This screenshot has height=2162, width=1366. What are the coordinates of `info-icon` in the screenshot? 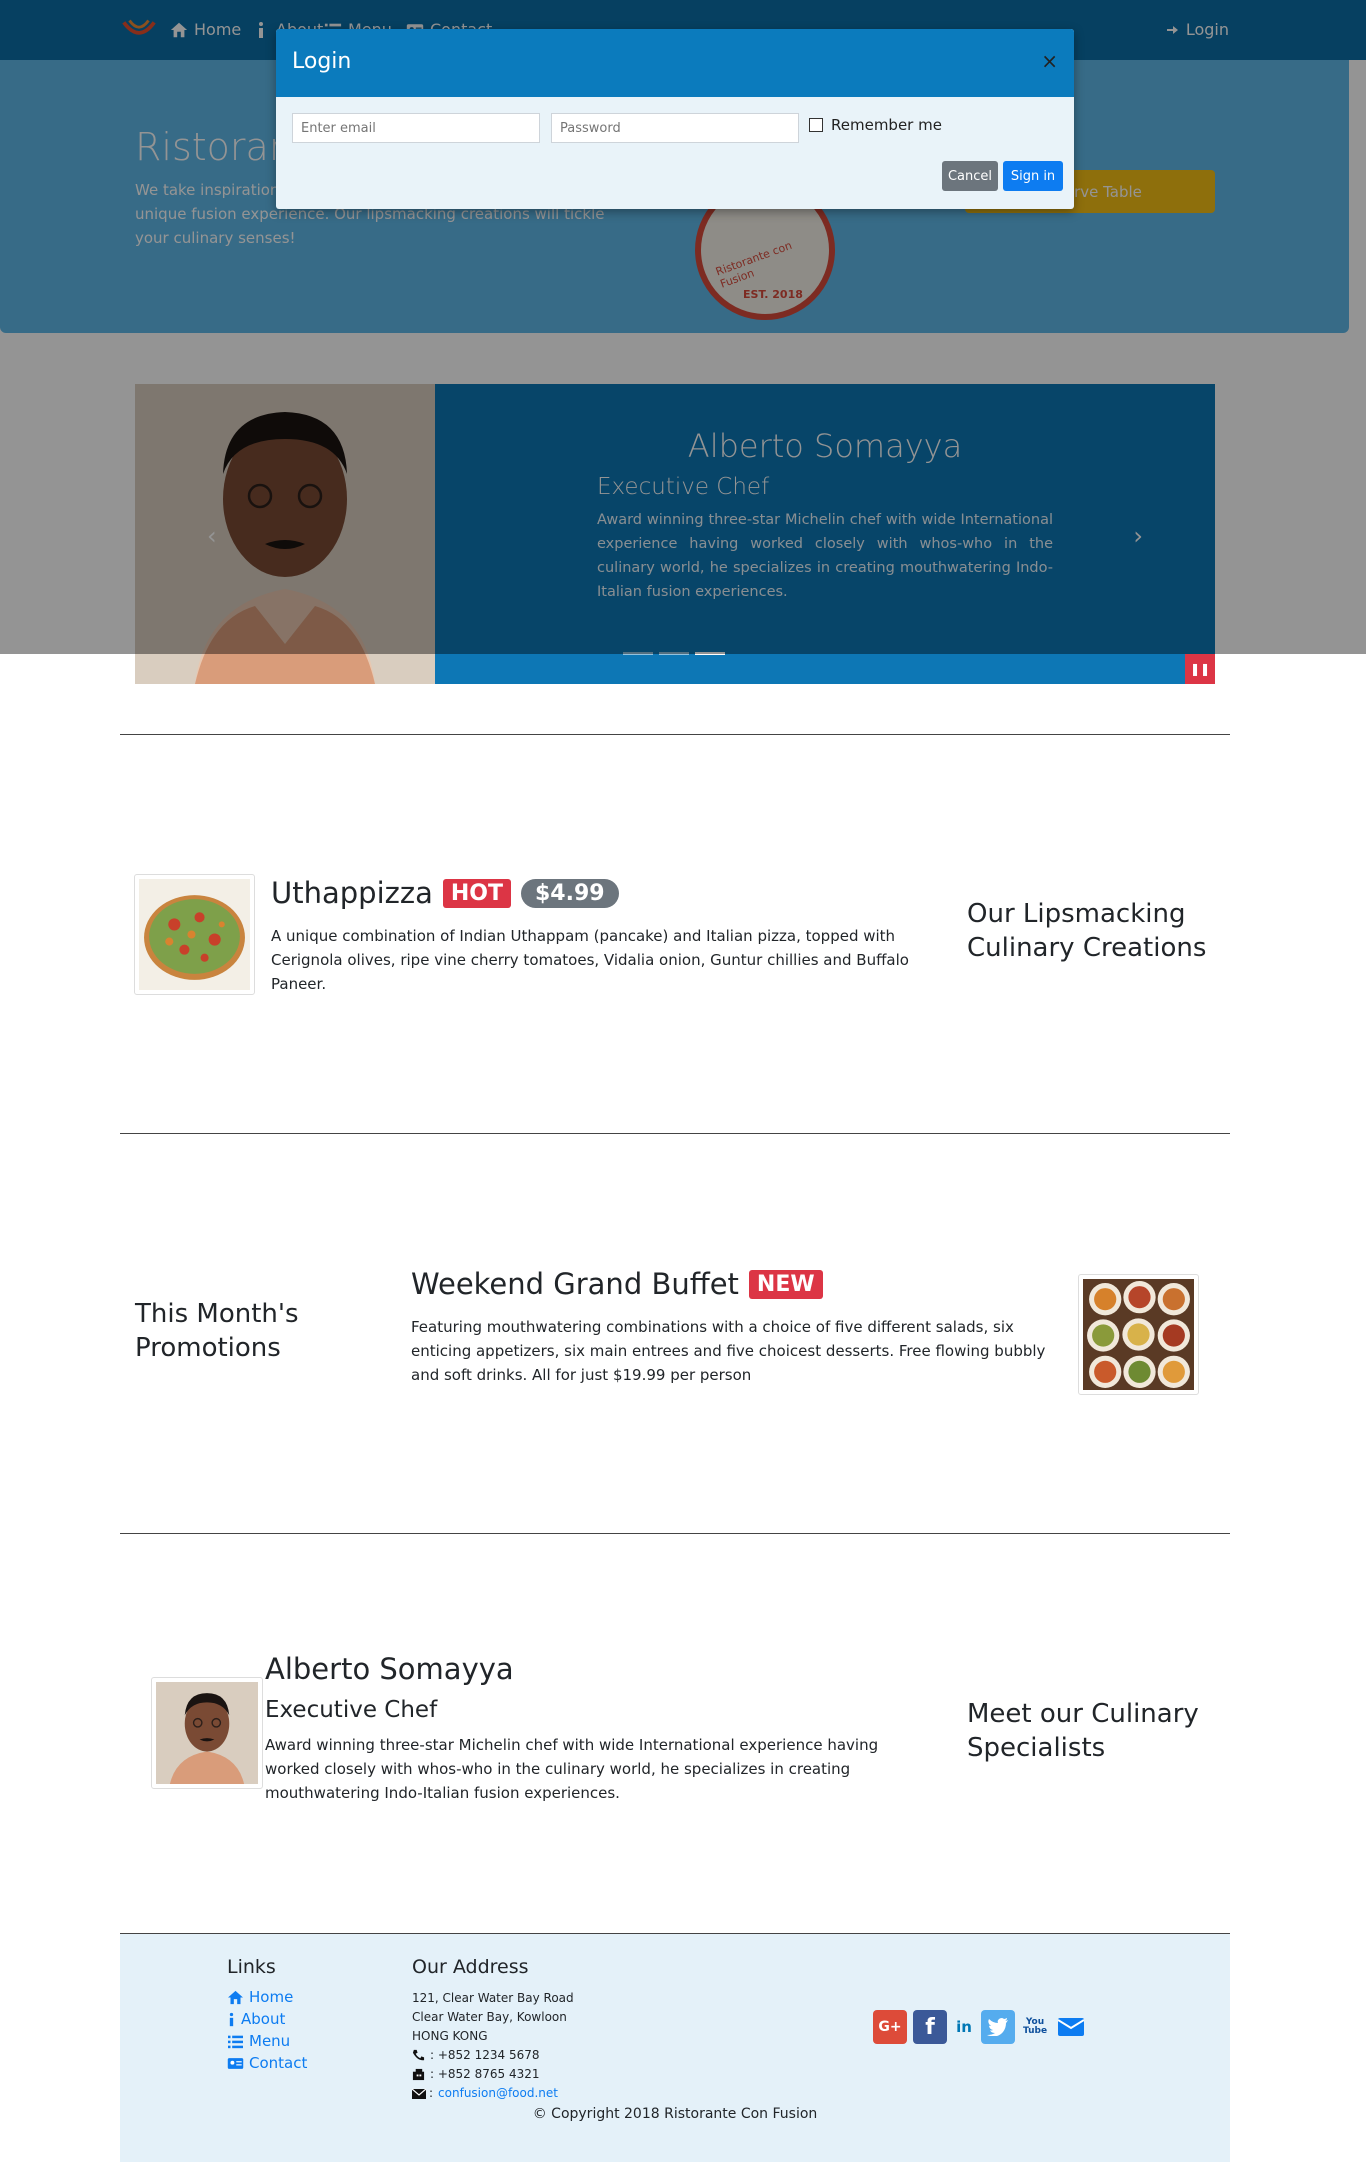 It's located at (231, 2019).